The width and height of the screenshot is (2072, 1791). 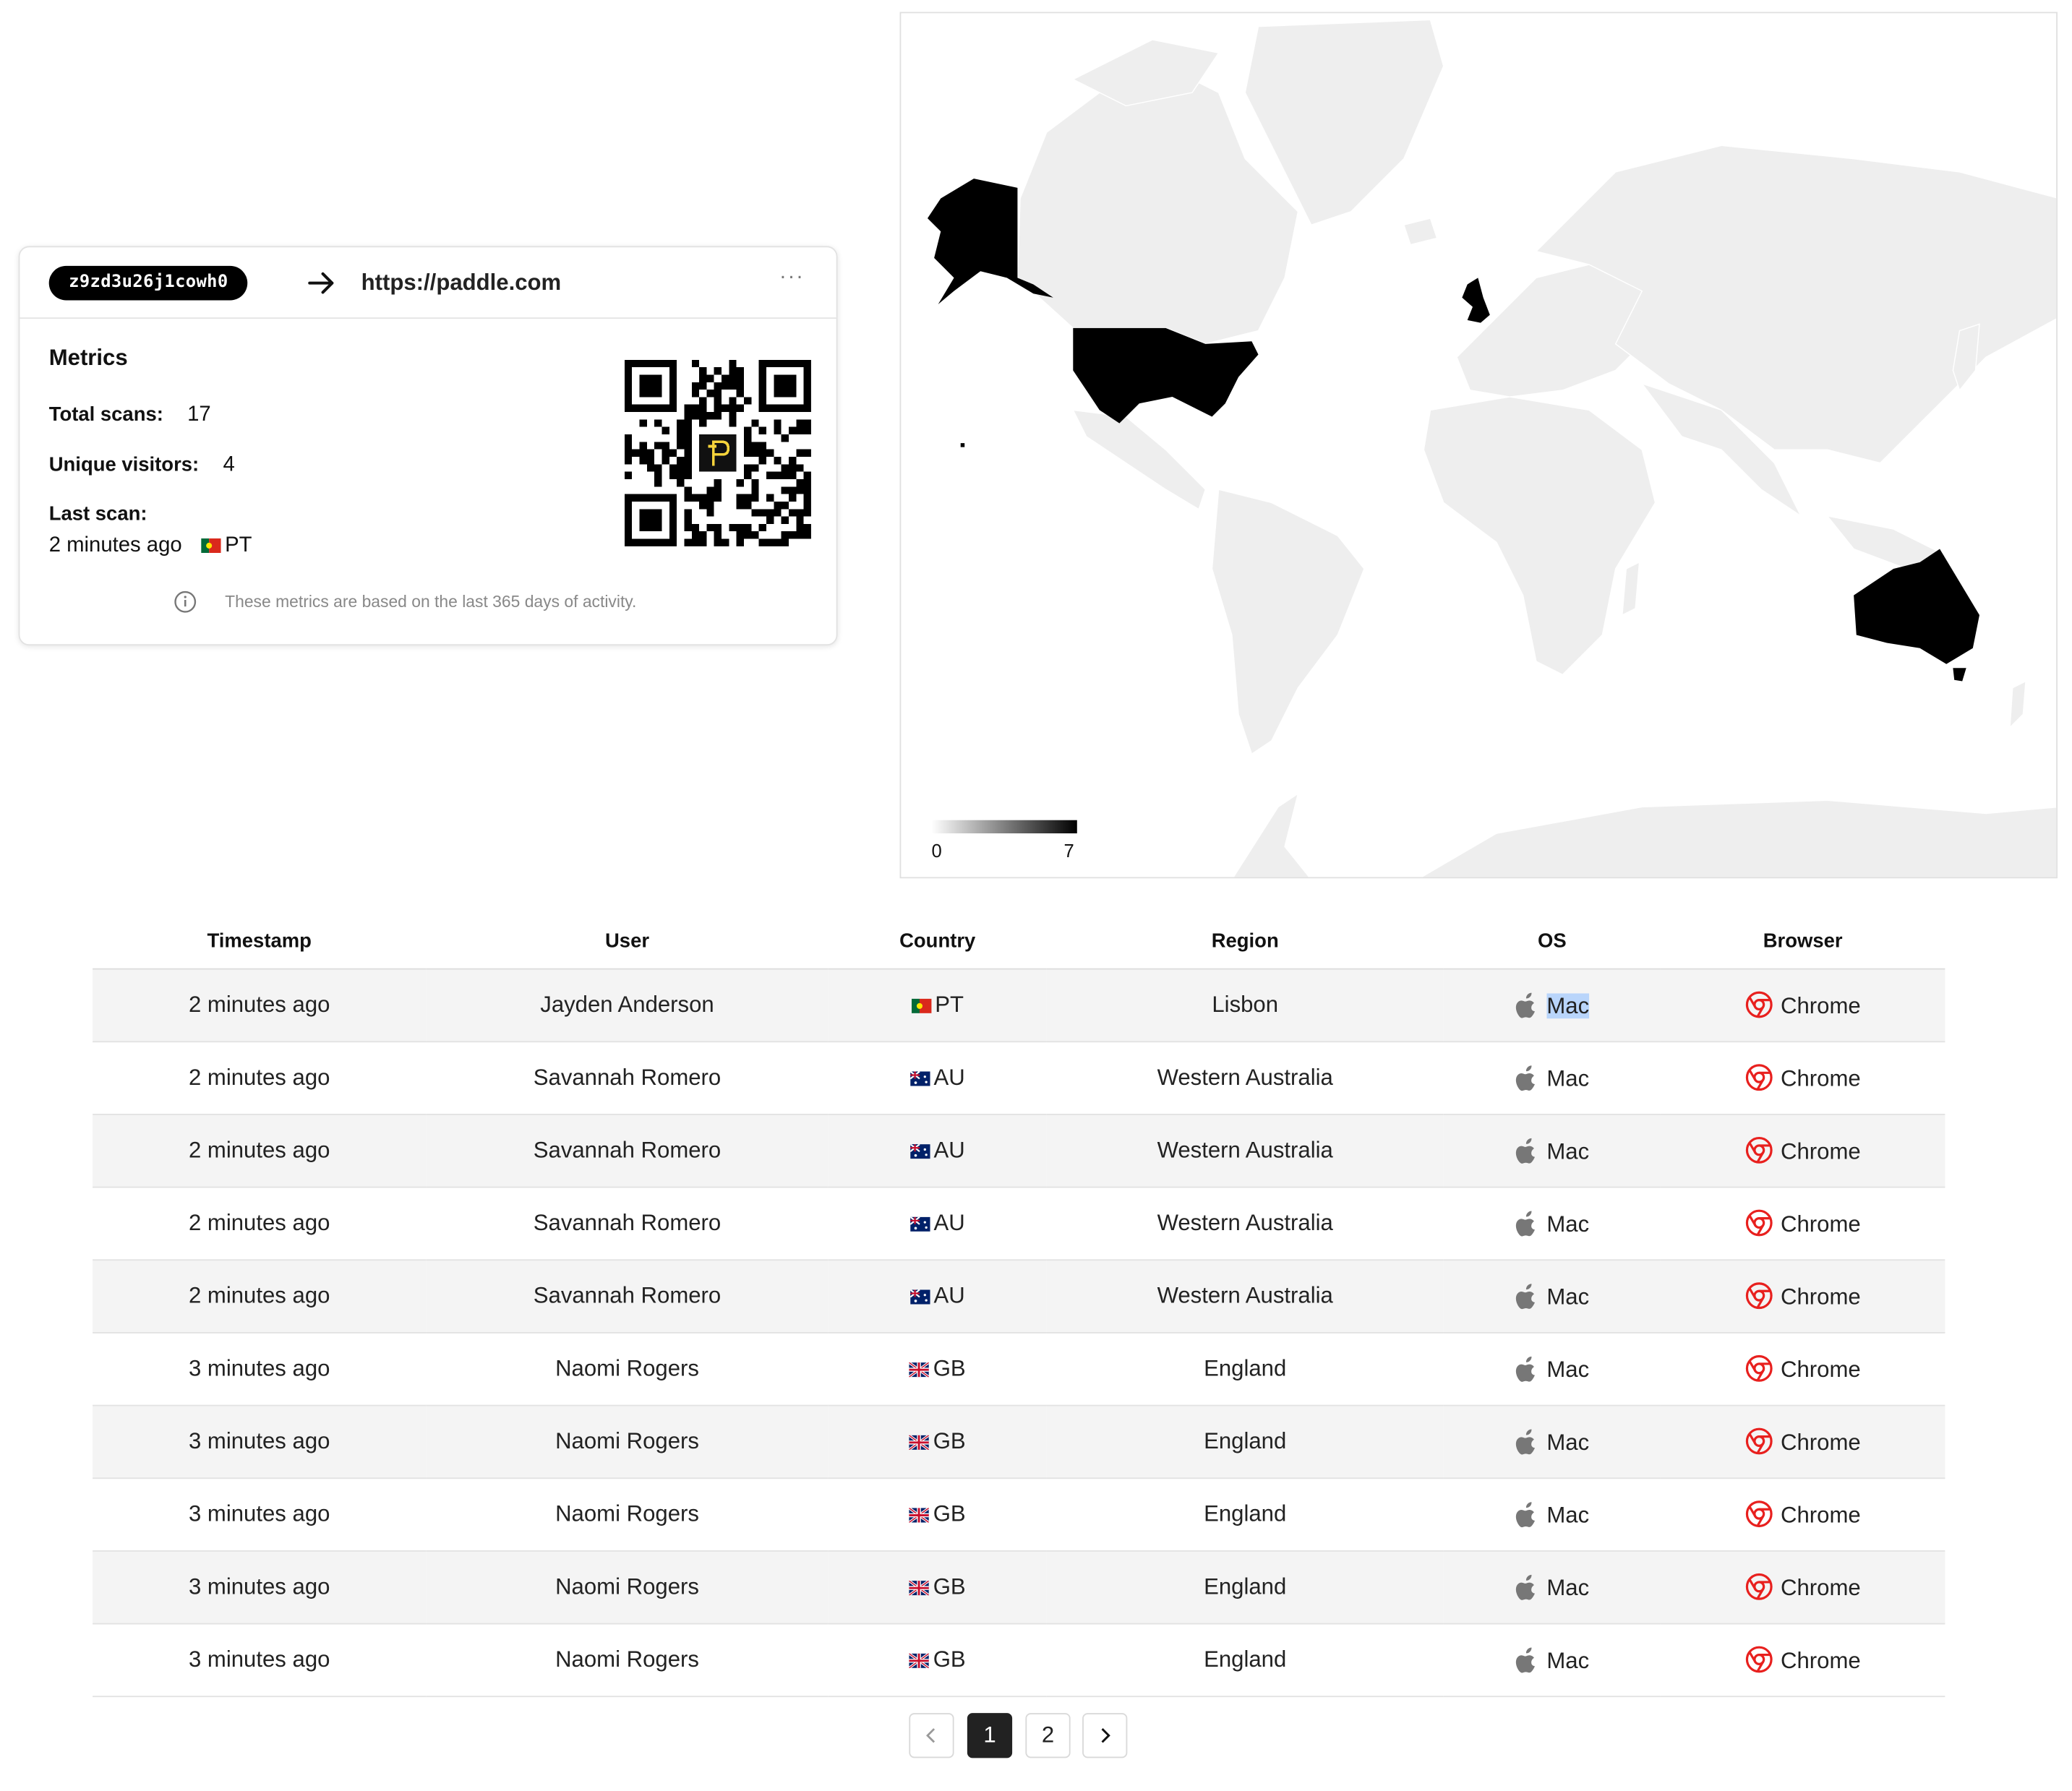 I want to click on col-os: OS, so click(x=1552, y=941).